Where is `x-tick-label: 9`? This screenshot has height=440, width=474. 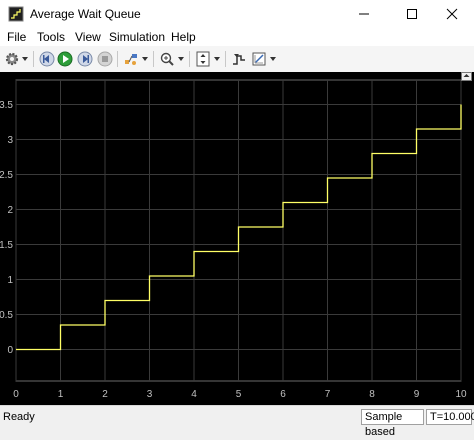 x-tick-label: 9 is located at coordinates (417, 394).